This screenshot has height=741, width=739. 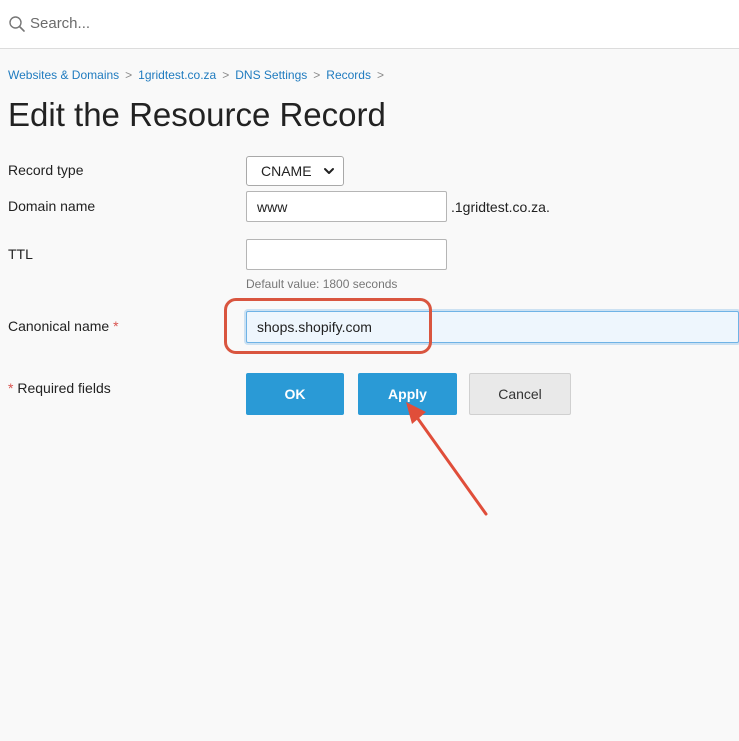 What do you see at coordinates (492, 327) in the screenshot?
I see `canonical-name-input` at bounding box center [492, 327].